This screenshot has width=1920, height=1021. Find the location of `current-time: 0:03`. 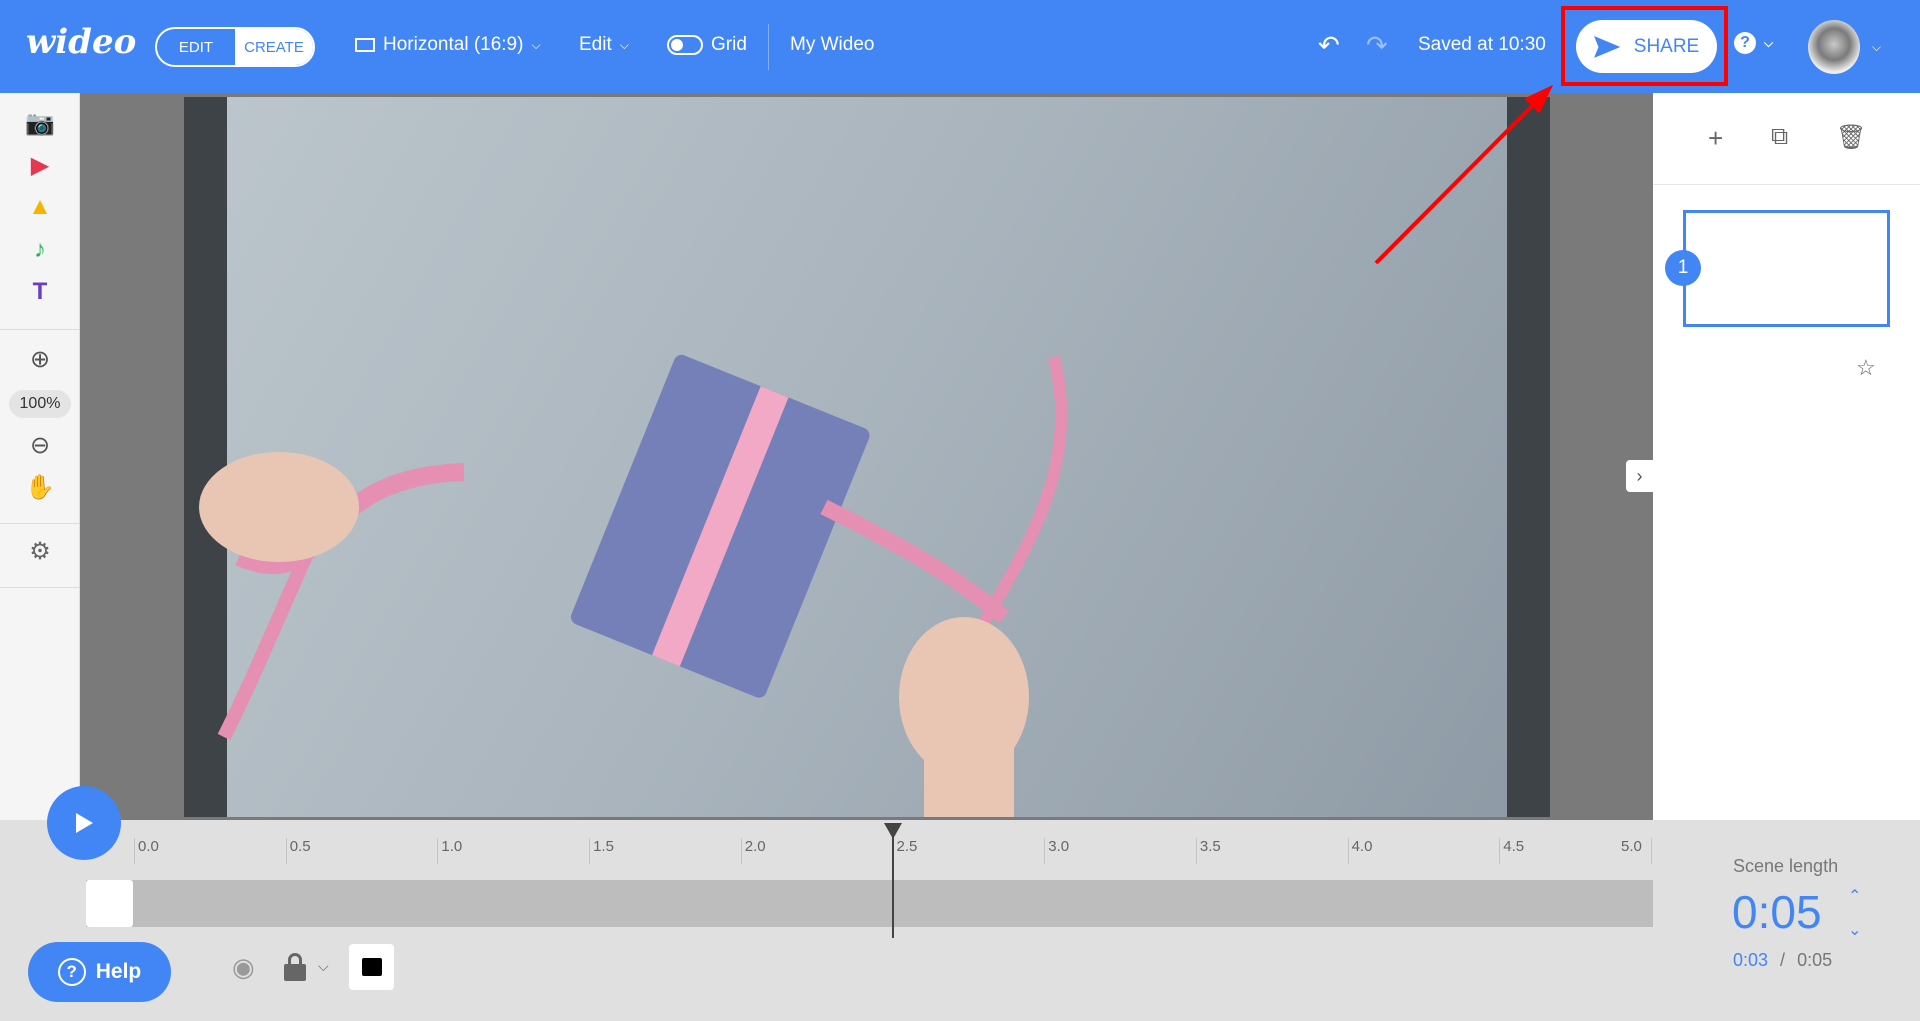

current-time: 0:03 is located at coordinates (1751, 960).